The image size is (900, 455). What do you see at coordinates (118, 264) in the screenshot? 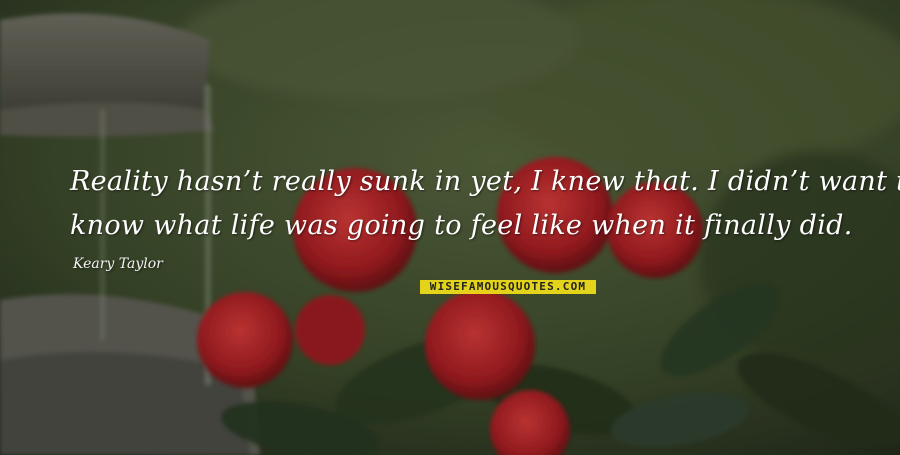
I see `quote-author: Keary Taylor` at bounding box center [118, 264].